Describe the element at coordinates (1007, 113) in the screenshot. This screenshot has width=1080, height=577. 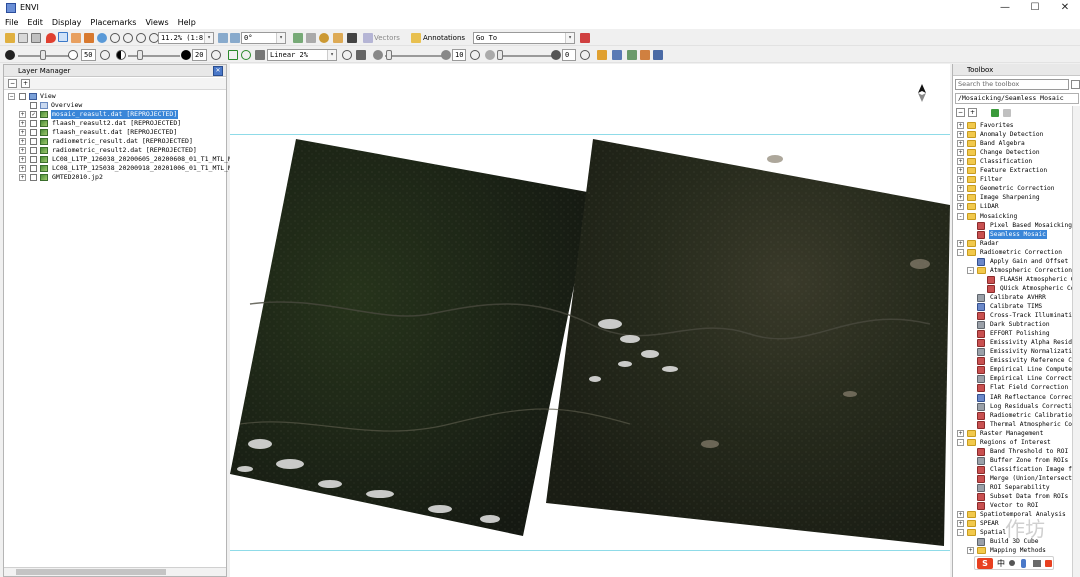
I see `remove-favorite-icon` at that location.